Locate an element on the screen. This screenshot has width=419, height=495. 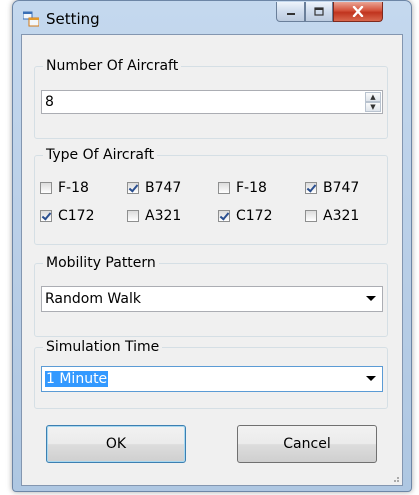
type-of-aircraft-label: Type Of Aircraft is located at coordinates (100, 155).